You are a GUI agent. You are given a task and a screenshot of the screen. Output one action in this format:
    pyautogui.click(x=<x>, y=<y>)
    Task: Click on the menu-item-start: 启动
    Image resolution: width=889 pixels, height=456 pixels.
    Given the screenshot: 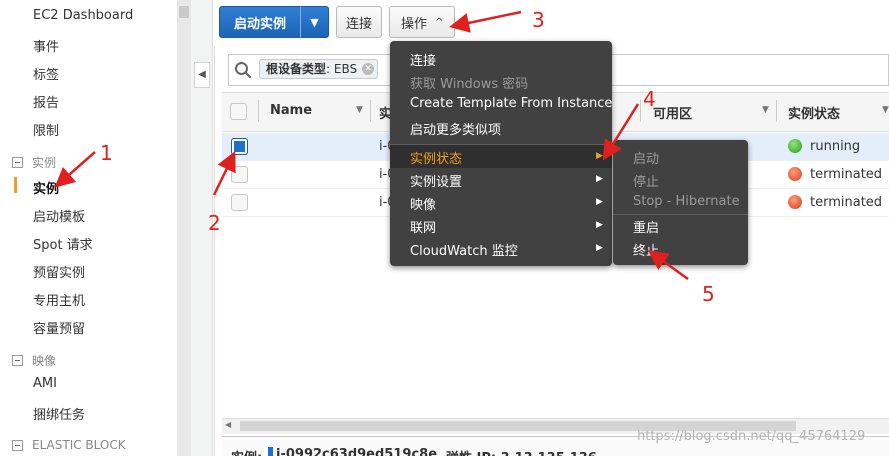 What is the action you would take?
    pyautogui.click(x=646, y=159)
    